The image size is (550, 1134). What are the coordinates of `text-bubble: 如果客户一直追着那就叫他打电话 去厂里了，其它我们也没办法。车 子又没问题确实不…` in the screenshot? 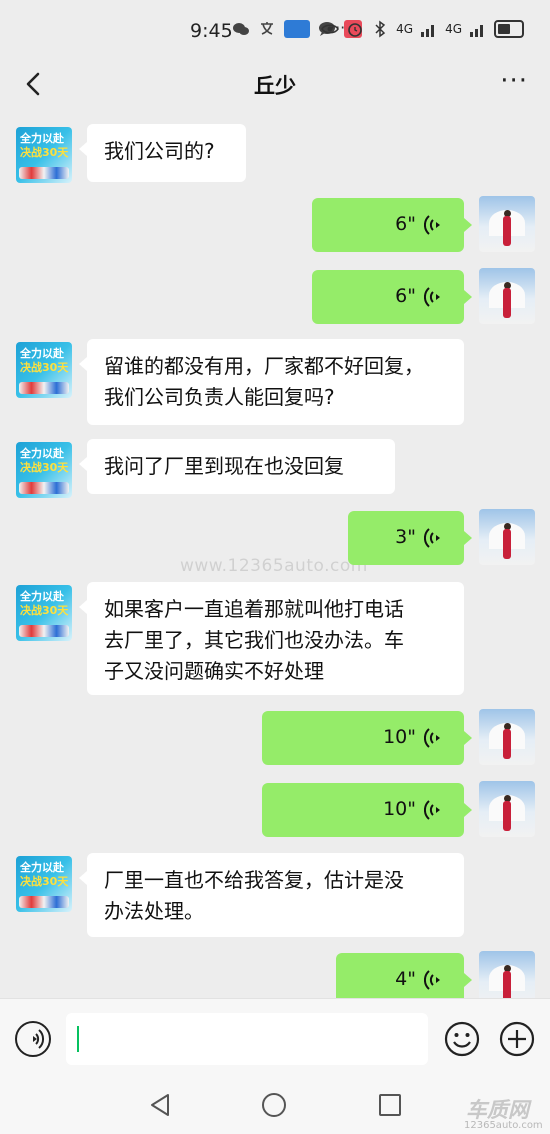 It's located at (271, 638).